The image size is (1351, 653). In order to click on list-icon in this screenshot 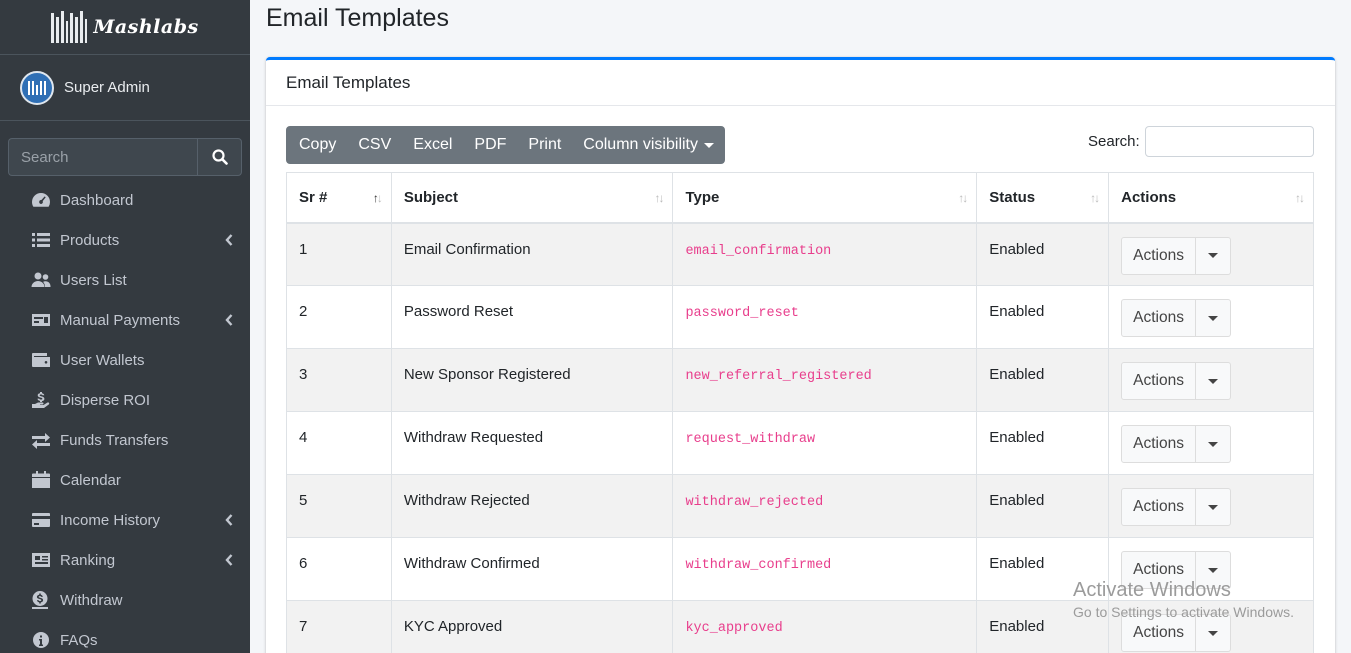, I will do `click(41, 240)`.